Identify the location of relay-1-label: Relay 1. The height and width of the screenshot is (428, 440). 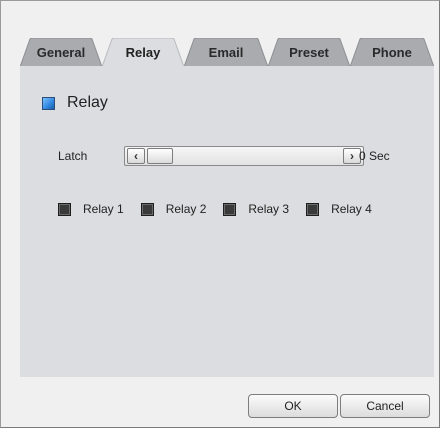
(103, 209).